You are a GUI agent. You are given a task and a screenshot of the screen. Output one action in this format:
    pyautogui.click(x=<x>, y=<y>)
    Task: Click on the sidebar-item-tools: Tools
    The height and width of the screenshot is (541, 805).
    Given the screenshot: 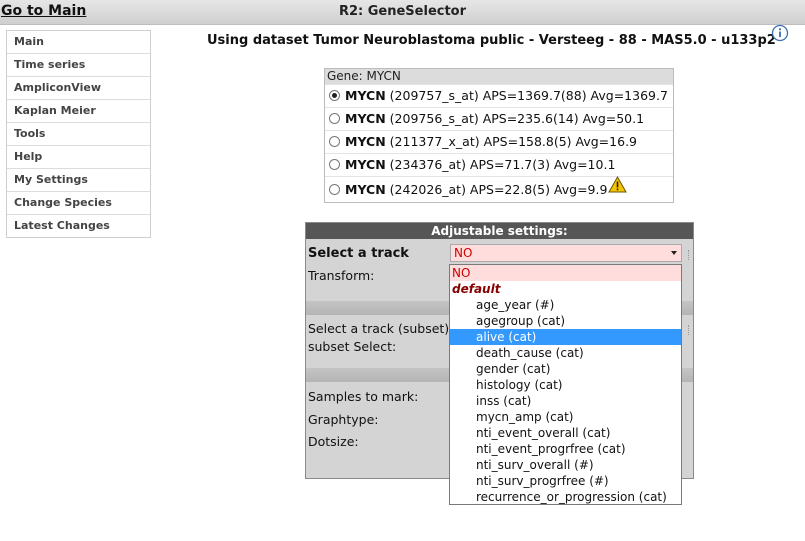 What is the action you would take?
    pyautogui.click(x=78, y=134)
    